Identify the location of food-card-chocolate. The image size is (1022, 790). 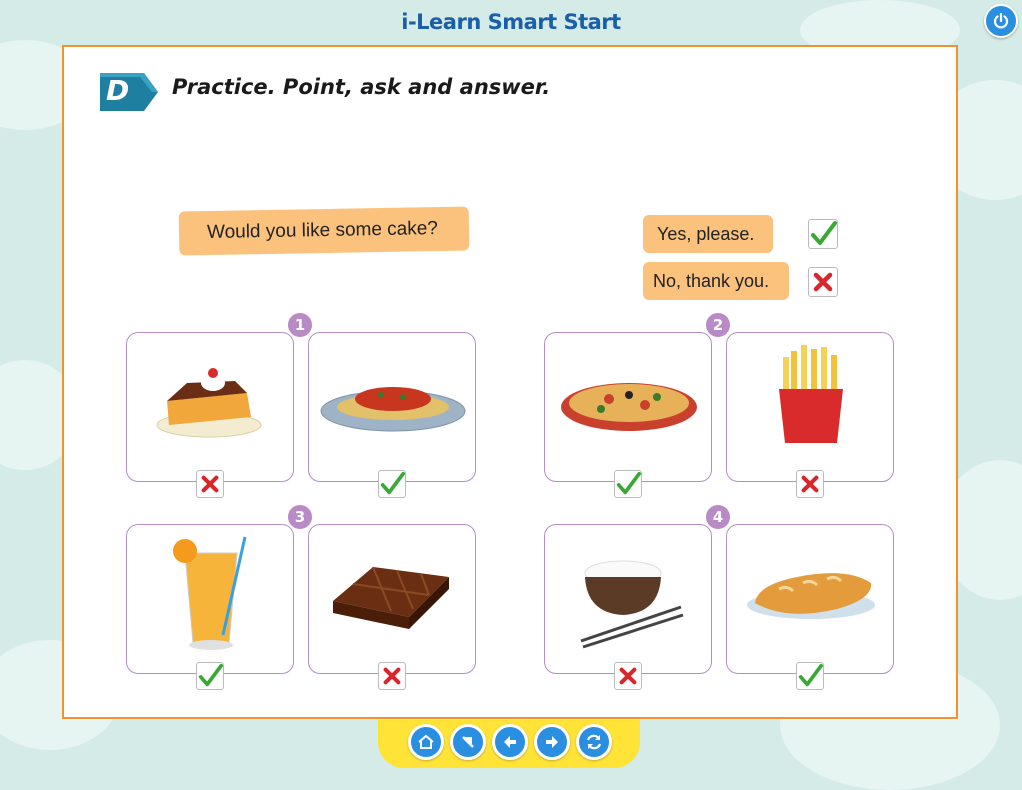
(392, 599).